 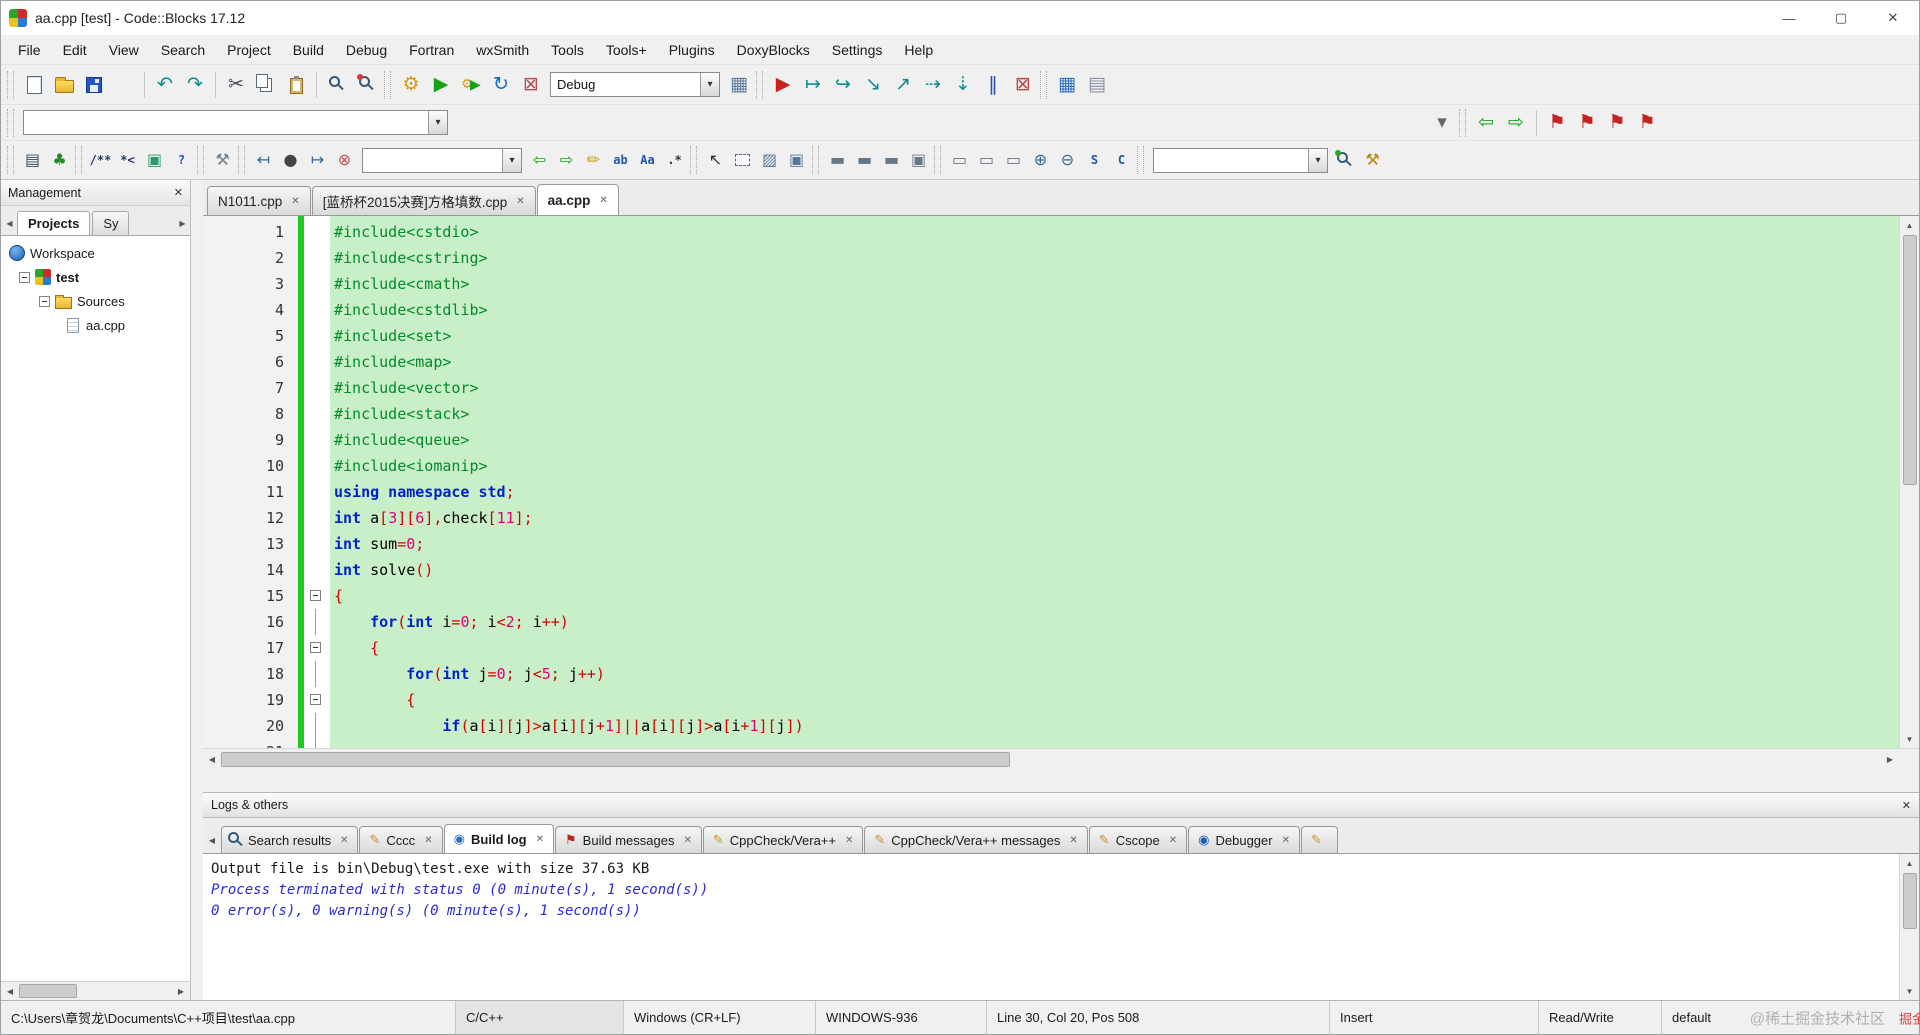 What do you see at coordinates (692, 50) in the screenshot?
I see `menu-item-plugins: Plugins` at bounding box center [692, 50].